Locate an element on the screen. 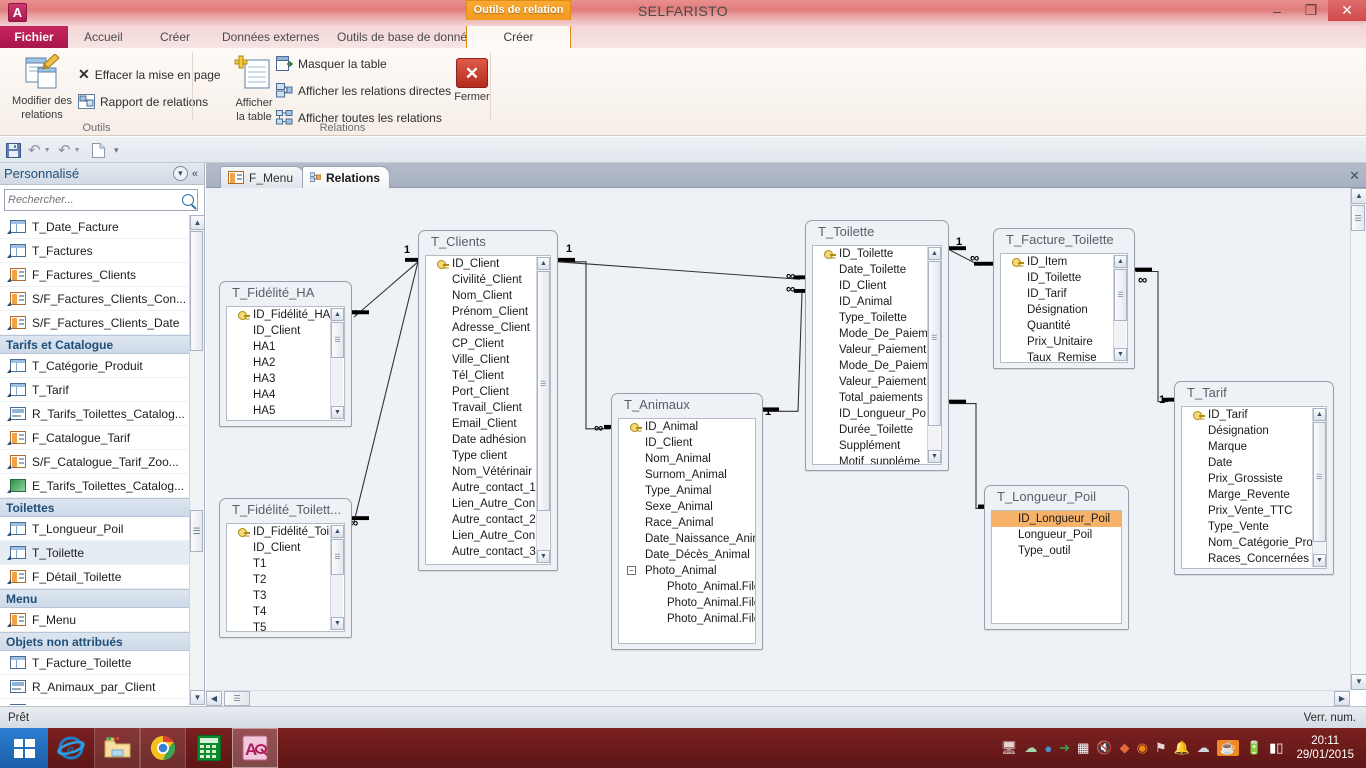  tray-avast-icon: ◉ is located at coordinates (1142, 748).